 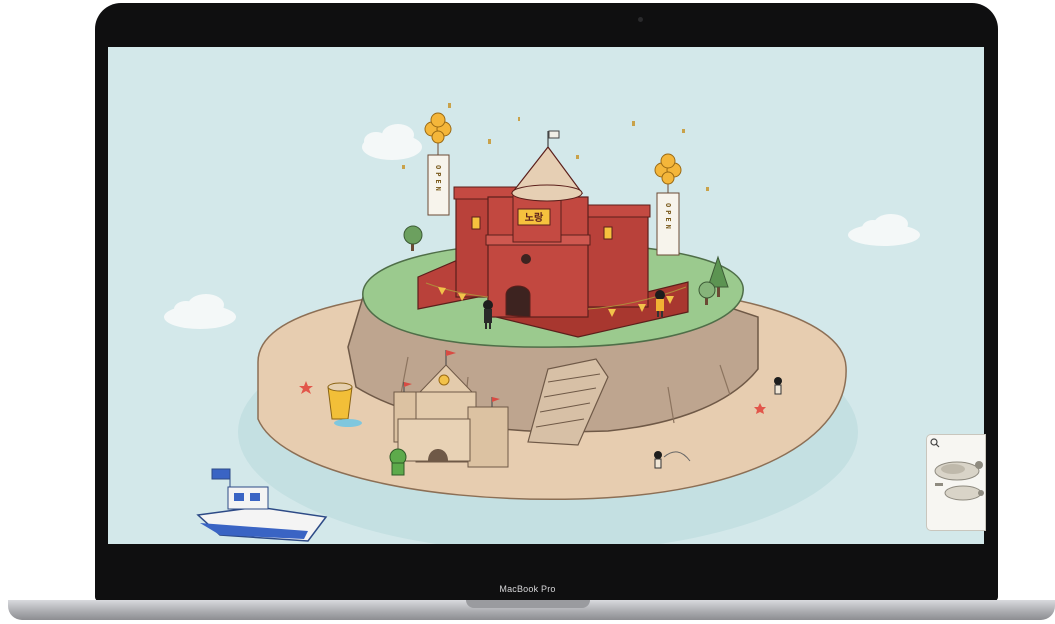 I want to click on castle-tower-right, so click(x=616, y=261).